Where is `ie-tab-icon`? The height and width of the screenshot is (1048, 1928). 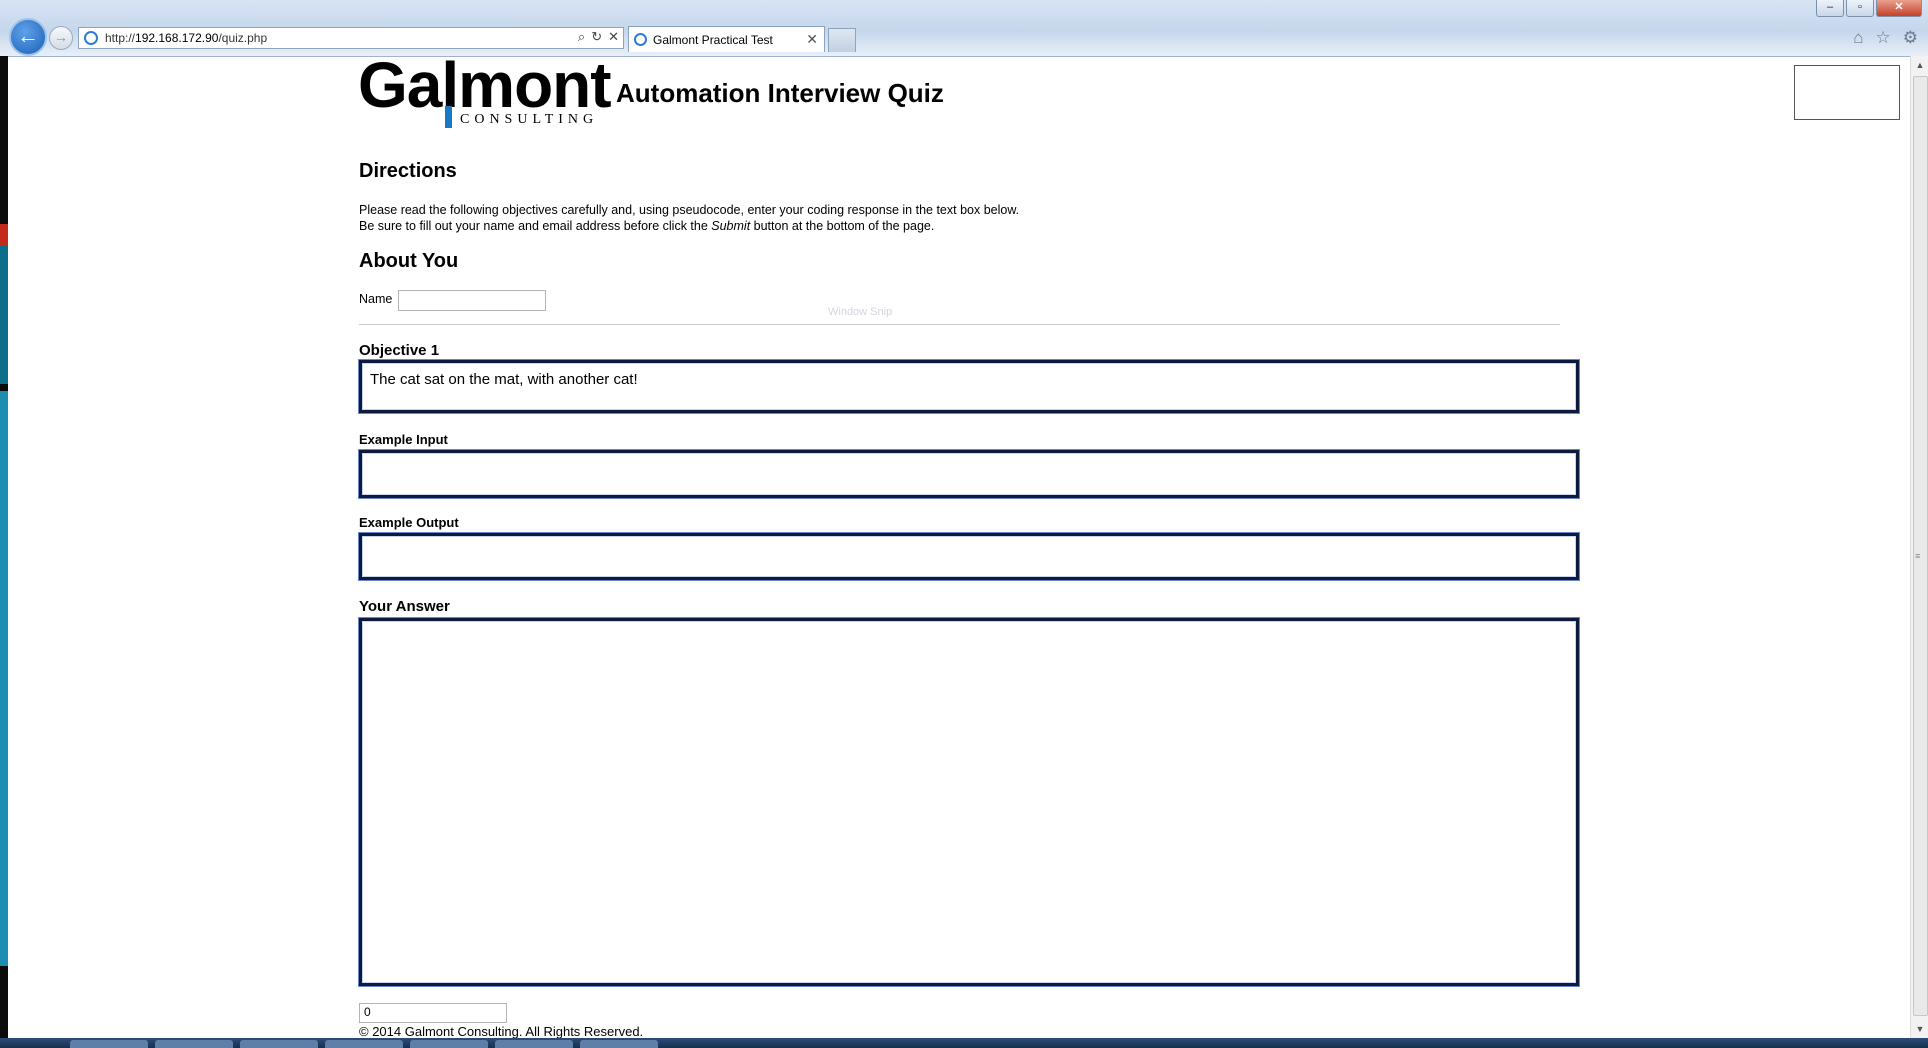 ie-tab-icon is located at coordinates (640, 39).